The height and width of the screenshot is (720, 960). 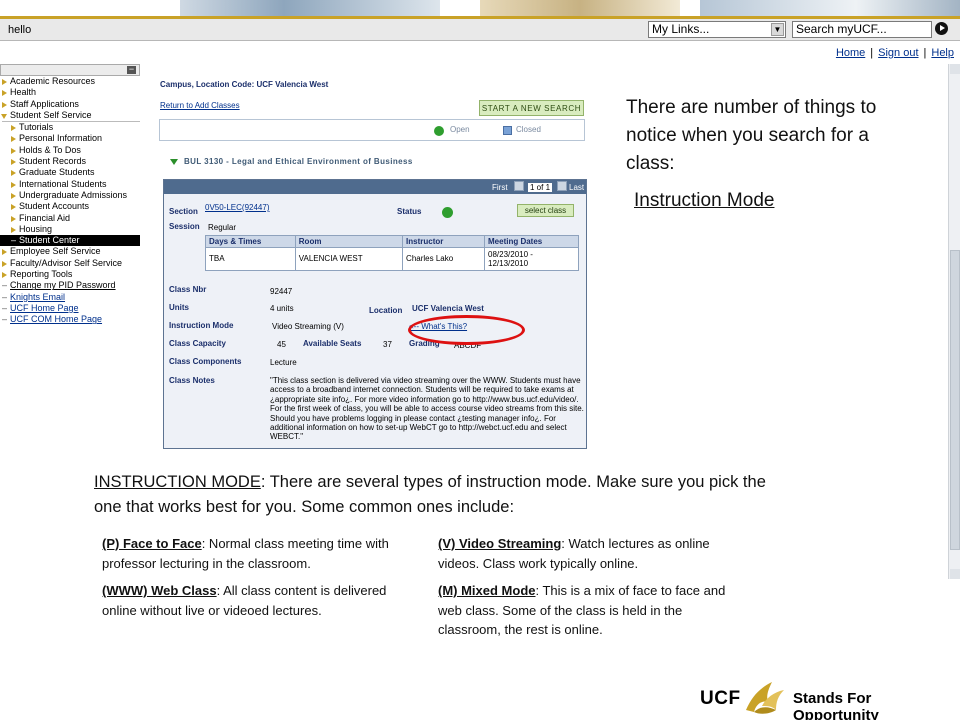 What do you see at coordinates (898, 53) in the screenshot?
I see `sign-out-link: Sign out` at bounding box center [898, 53].